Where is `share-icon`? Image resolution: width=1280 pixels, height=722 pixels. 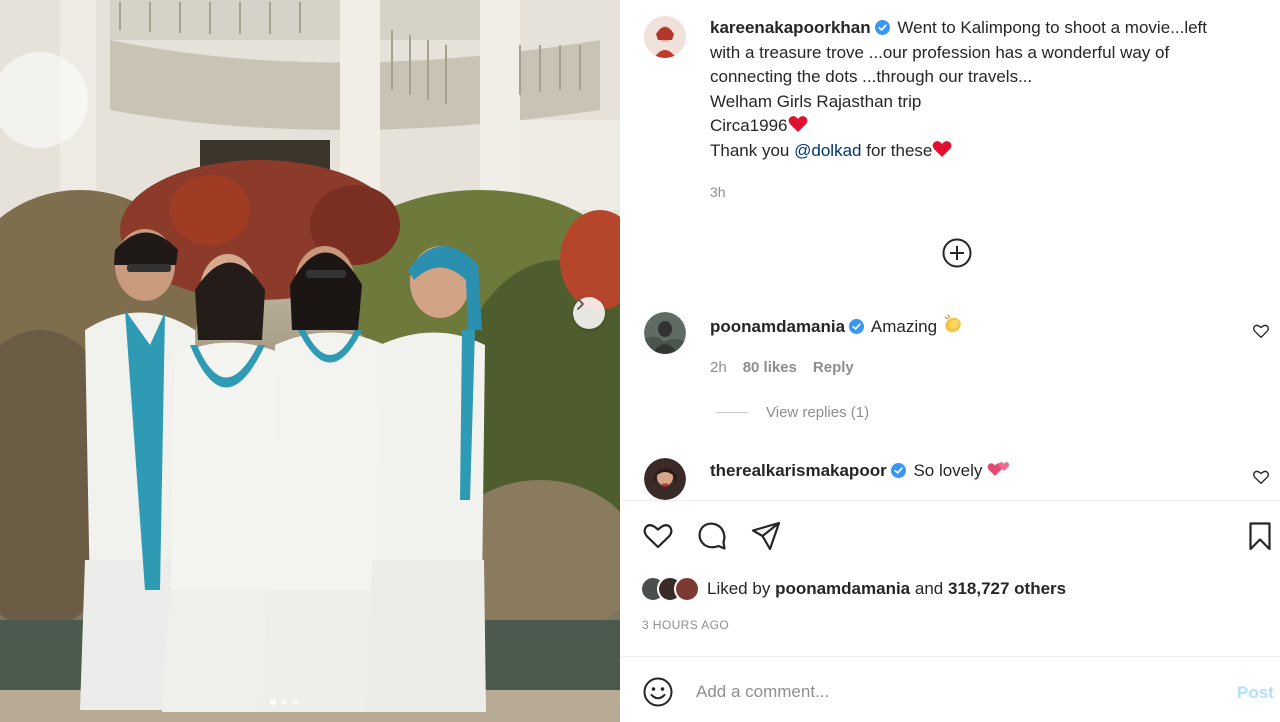
share-icon is located at coordinates (766, 536).